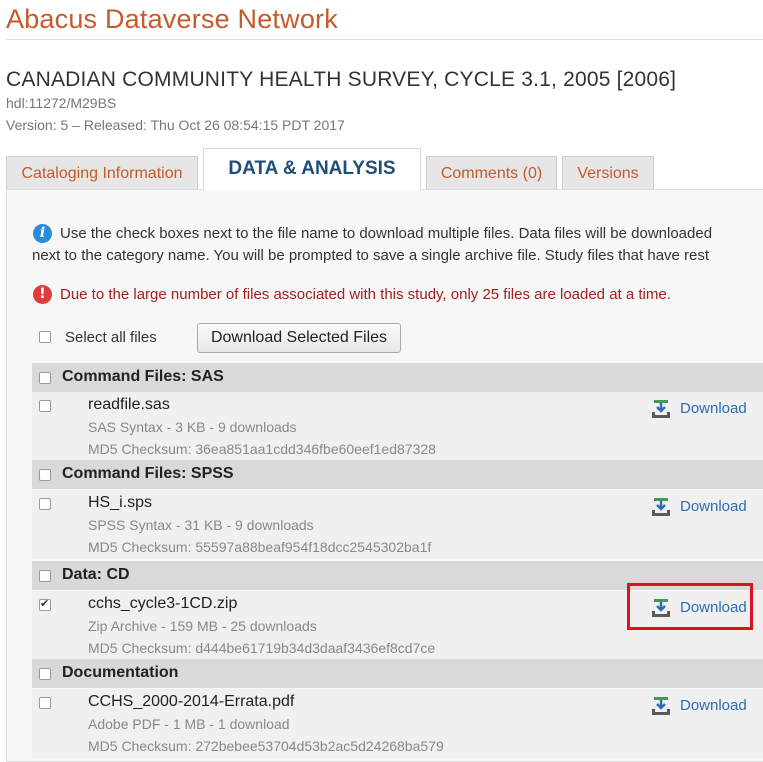 This screenshot has height=762, width=763. Describe the element at coordinates (608, 172) in the screenshot. I see `tab-versions: Versions` at that location.